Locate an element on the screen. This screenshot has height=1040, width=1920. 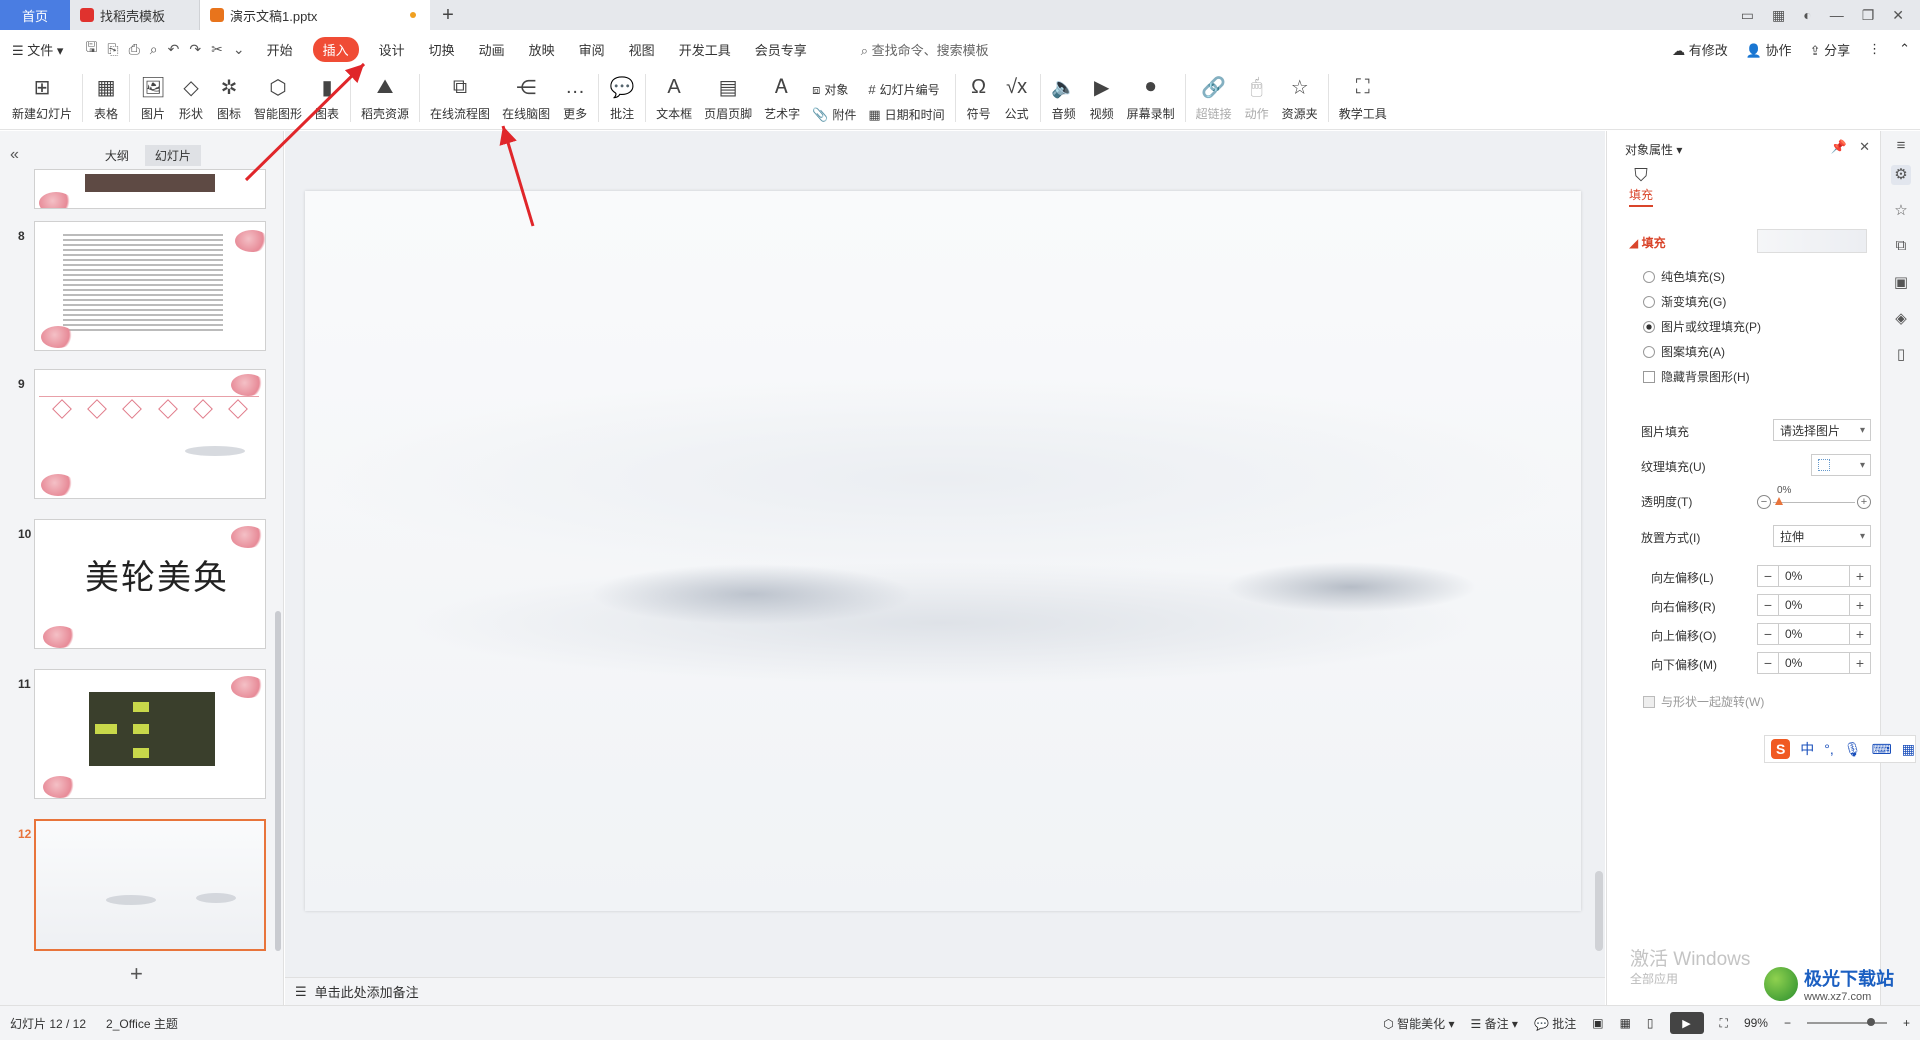
shape-button: ◇ 形状 is located at coordinates (191, 98).